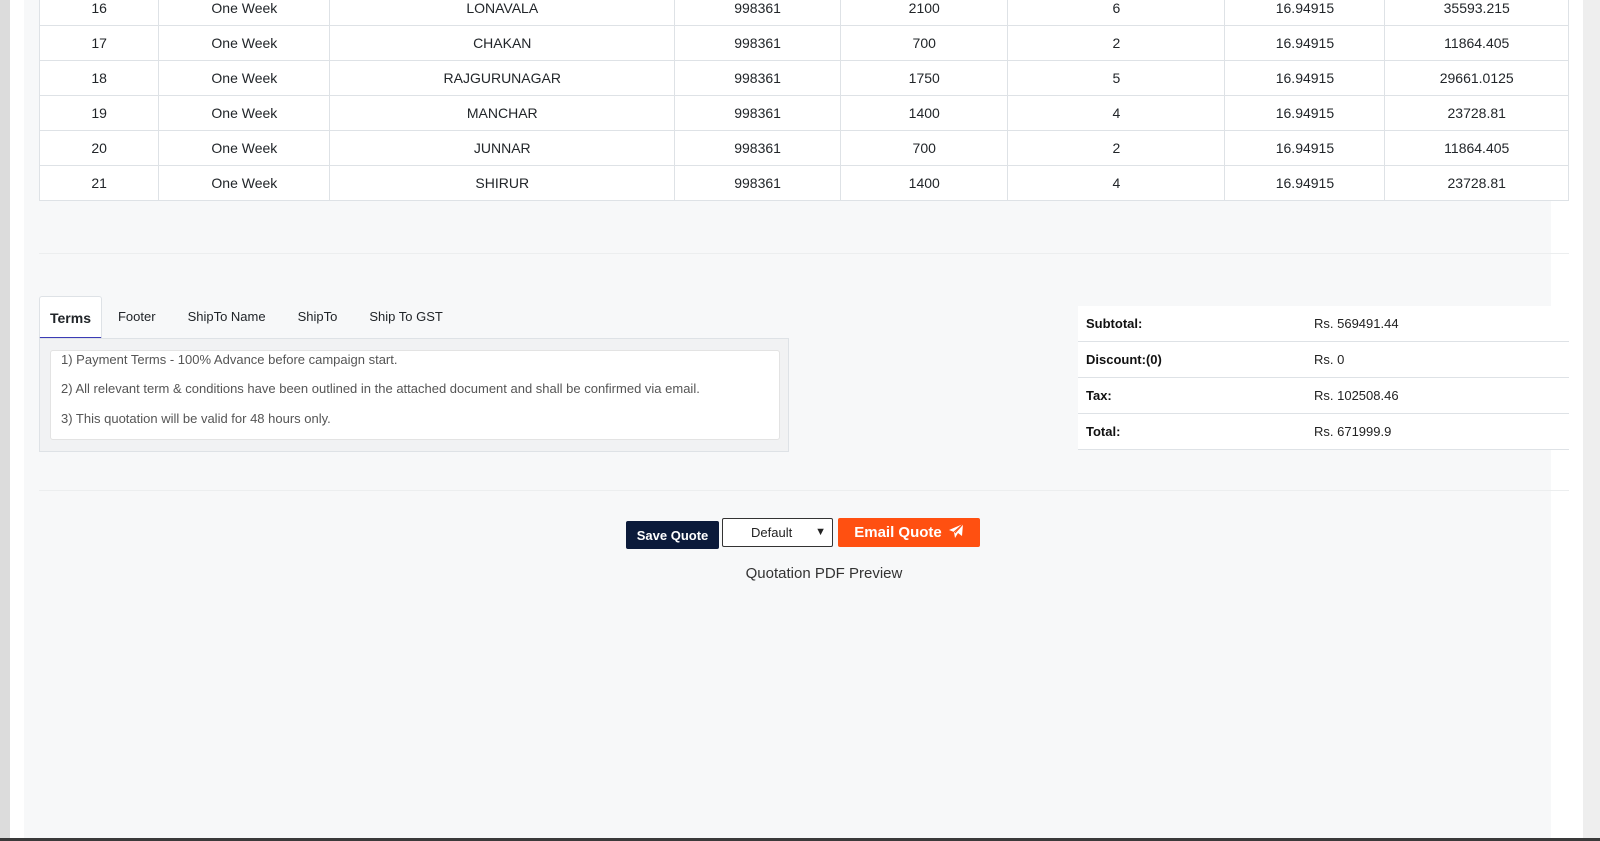  I want to click on subtotal-label: Subtotal:, so click(1114, 323).